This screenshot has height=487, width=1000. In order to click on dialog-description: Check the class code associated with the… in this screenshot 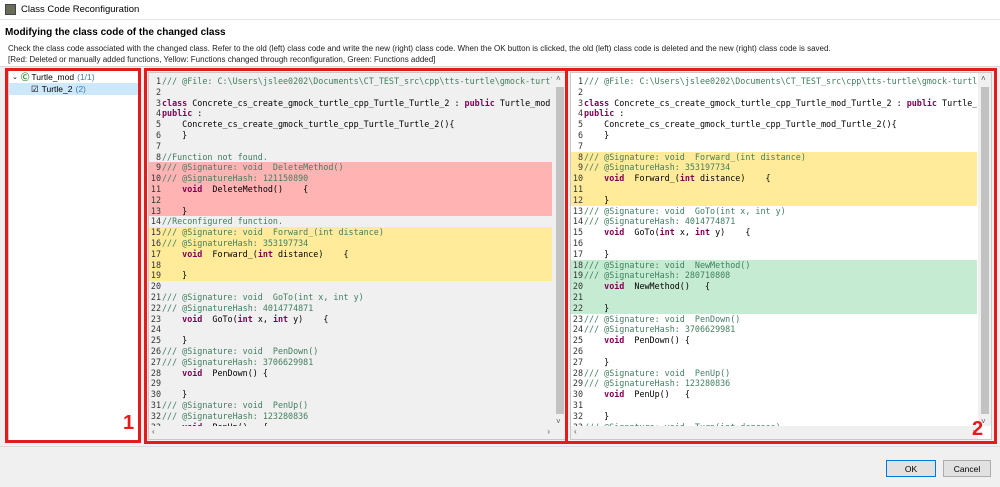, I will do `click(419, 48)`.